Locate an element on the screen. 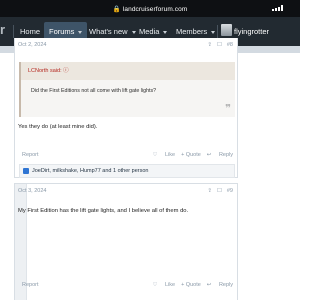 The width and height of the screenshot is (320, 300). quote-mark-icon: ❞ is located at coordinates (228, 108).